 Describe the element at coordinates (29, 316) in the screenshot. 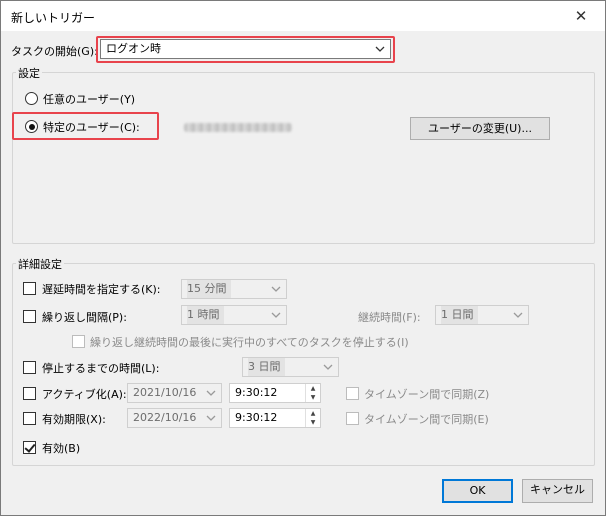

I see `repeat-checkbox` at that location.